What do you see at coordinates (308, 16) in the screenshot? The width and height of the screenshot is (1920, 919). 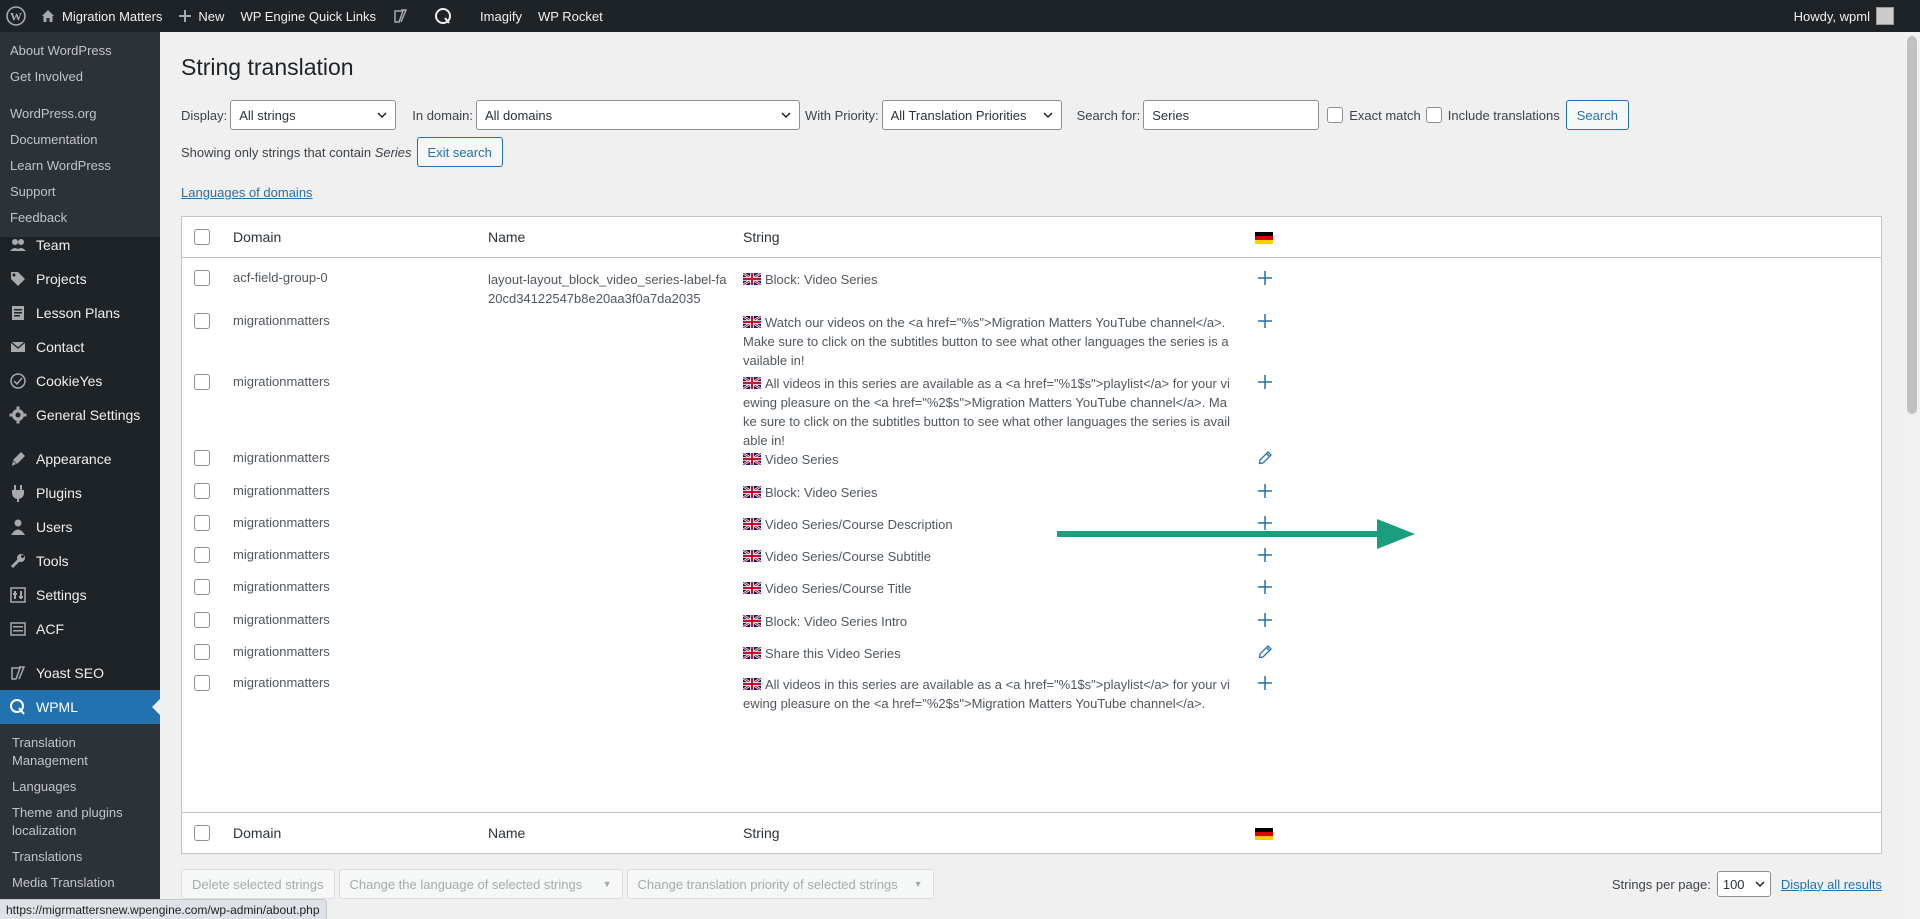 I see `quick-links-link: WP Engine Quick Links` at bounding box center [308, 16].